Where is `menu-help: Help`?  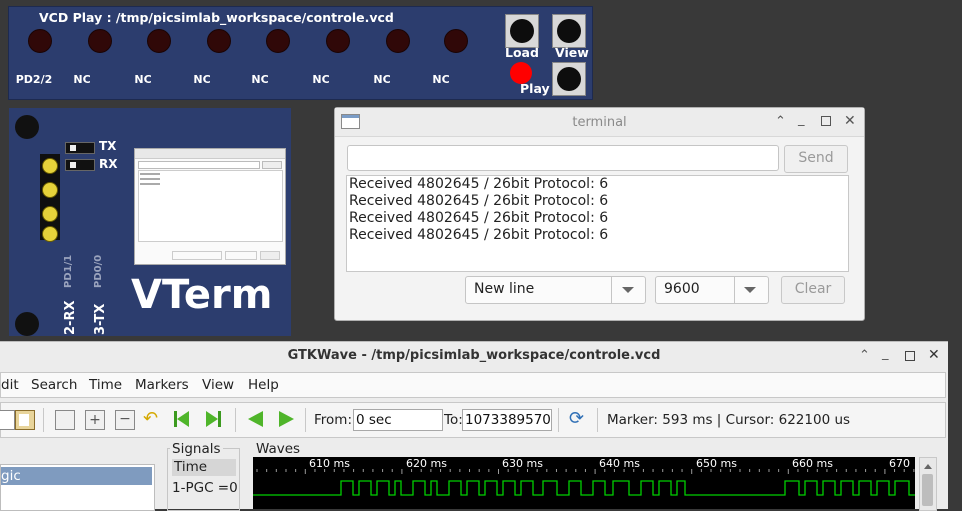
menu-help: Help is located at coordinates (263, 385).